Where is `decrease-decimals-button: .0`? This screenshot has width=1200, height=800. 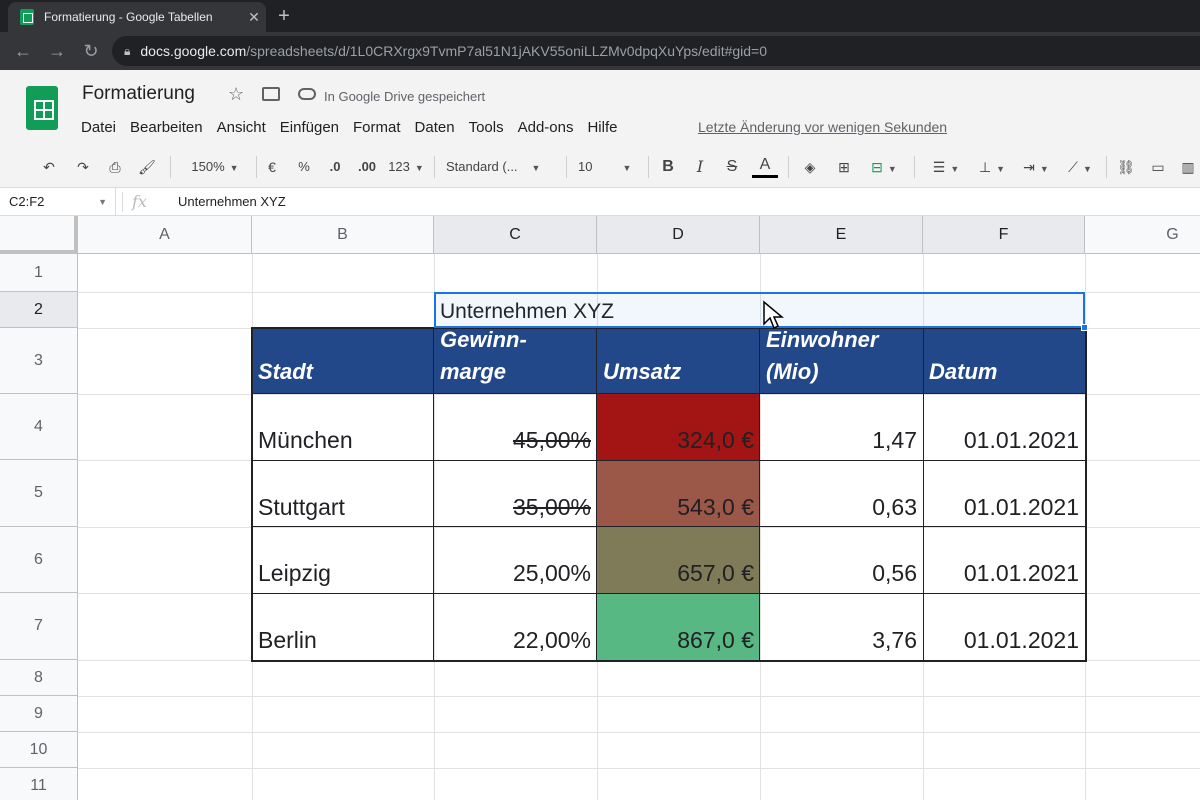
decrease-decimals-button: .0 is located at coordinates (335, 167).